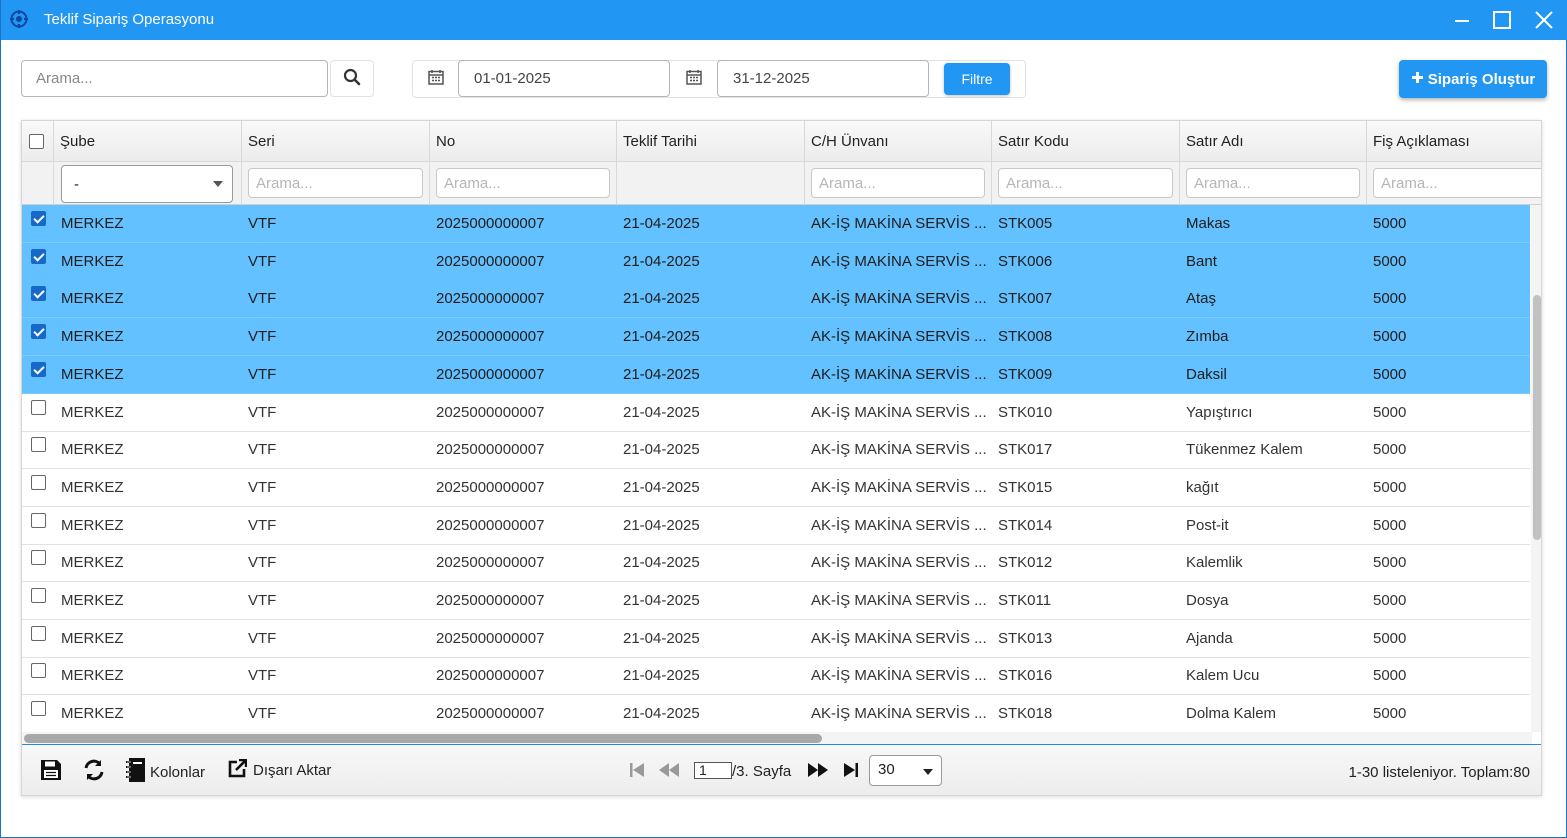  I want to click on export-button: Dışarı Aktar, so click(280, 770).